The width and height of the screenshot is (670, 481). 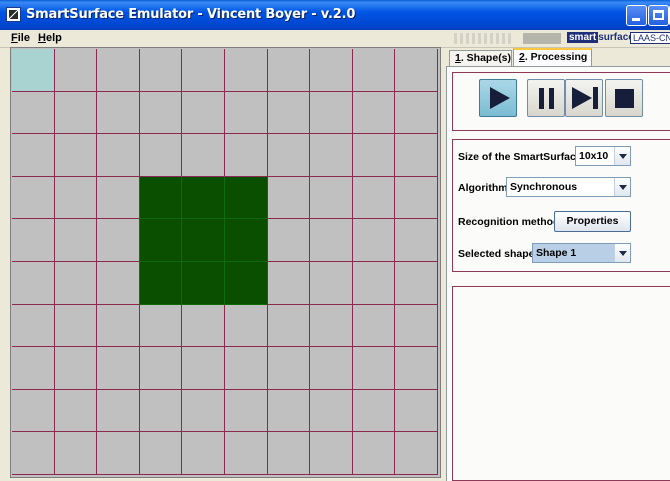 I want to click on tab-shapes: 1. Shape(s), so click(x=480, y=58).